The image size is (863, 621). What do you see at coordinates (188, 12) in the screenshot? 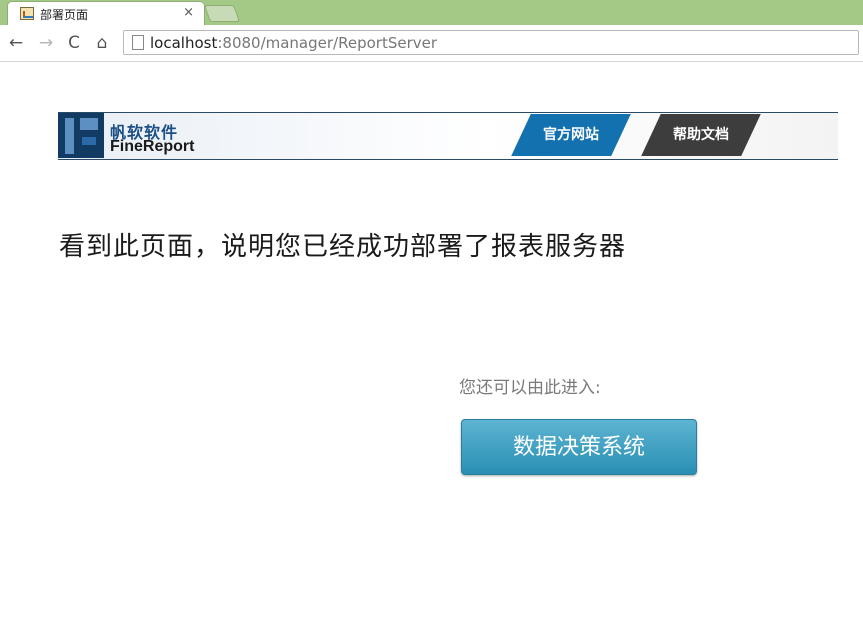
I see `close-tab-icon: ×` at bounding box center [188, 12].